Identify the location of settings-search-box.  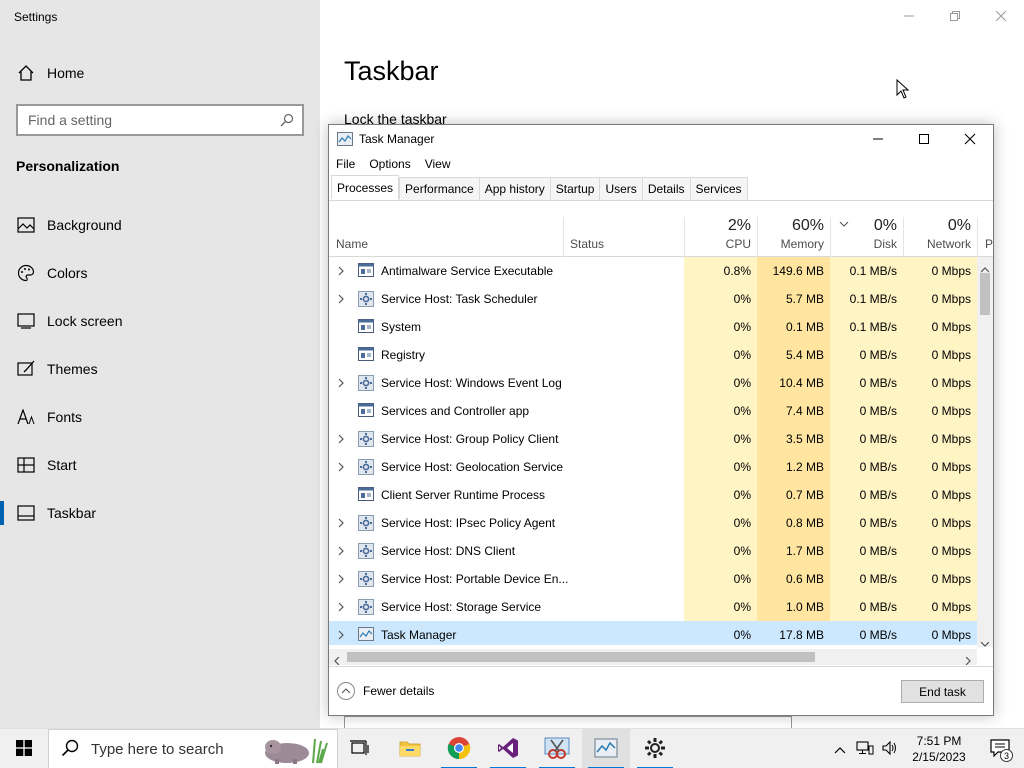
(160, 120).